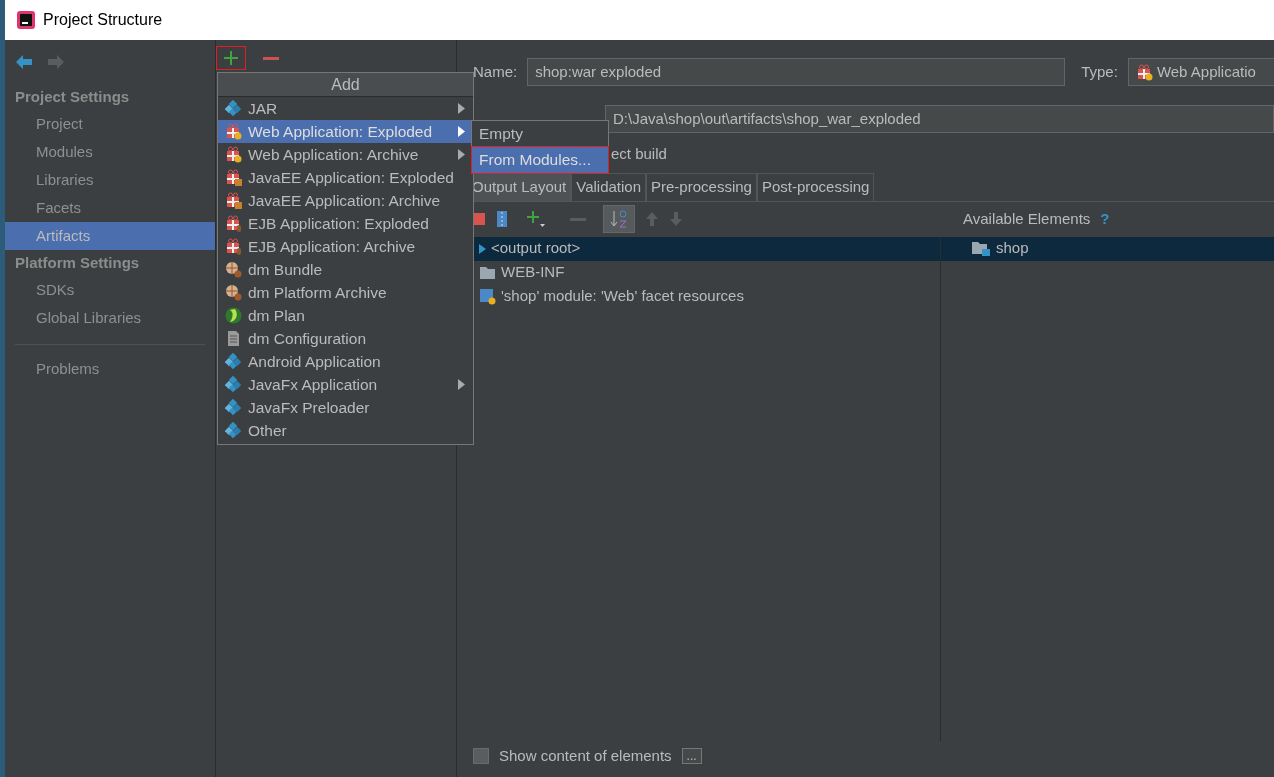  What do you see at coordinates (495, 71) in the screenshot?
I see `field-label: Name:` at bounding box center [495, 71].